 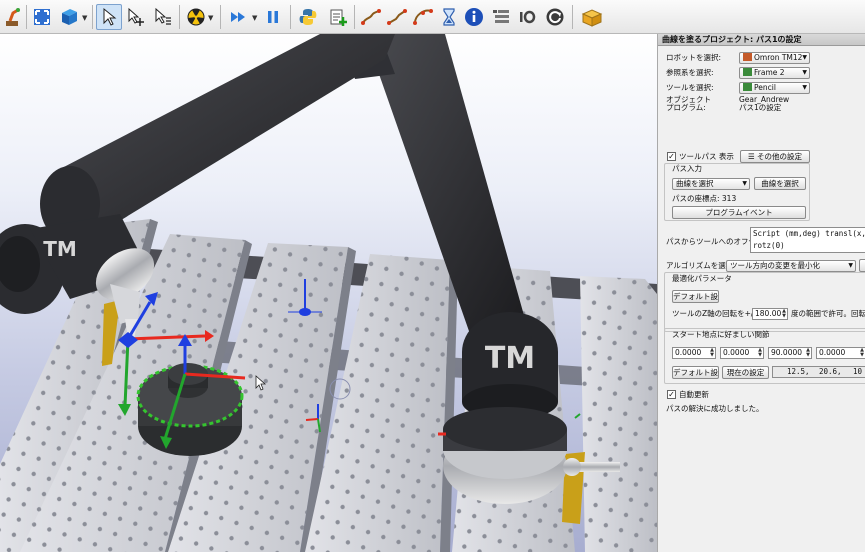 I want to click on other-settings-button: ☰ その他の設定, so click(x=775, y=156).